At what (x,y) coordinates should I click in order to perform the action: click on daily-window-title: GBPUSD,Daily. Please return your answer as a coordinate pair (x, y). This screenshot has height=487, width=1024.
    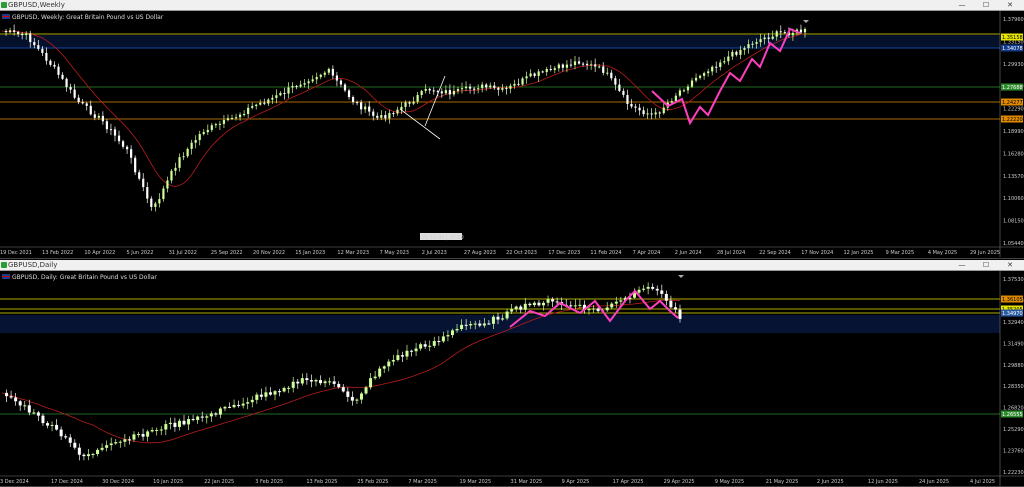
    Looking at the image, I should click on (33, 265).